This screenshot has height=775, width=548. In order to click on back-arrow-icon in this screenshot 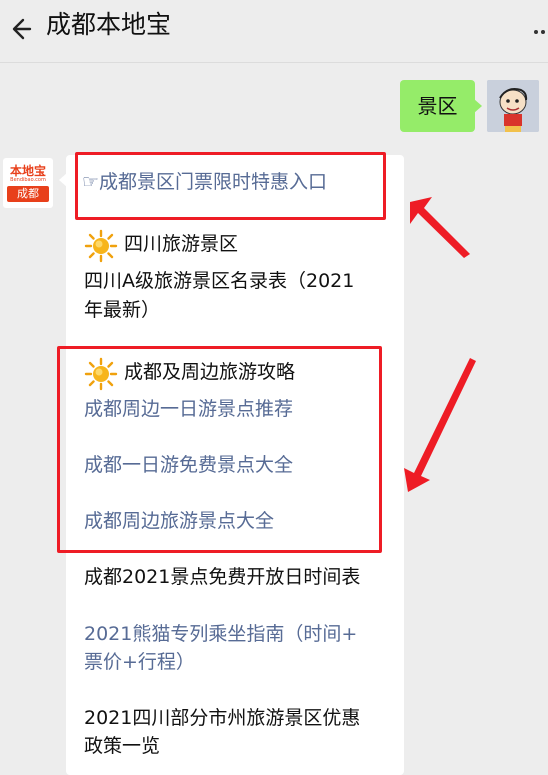, I will do `click(23, 29)`.